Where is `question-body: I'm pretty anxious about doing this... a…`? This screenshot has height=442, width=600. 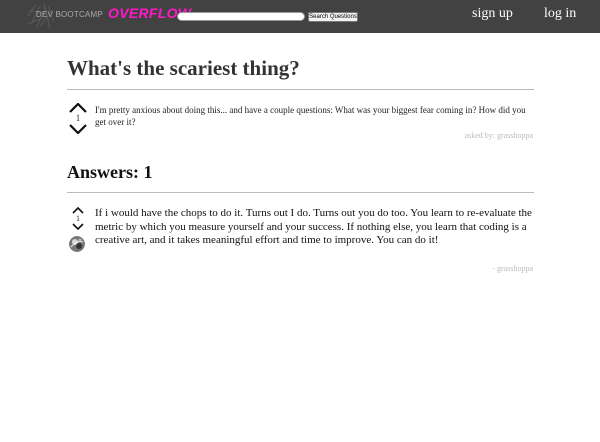 question-body: I'm pretty anxious about doing this... a… is located at coordinates (310, 116).